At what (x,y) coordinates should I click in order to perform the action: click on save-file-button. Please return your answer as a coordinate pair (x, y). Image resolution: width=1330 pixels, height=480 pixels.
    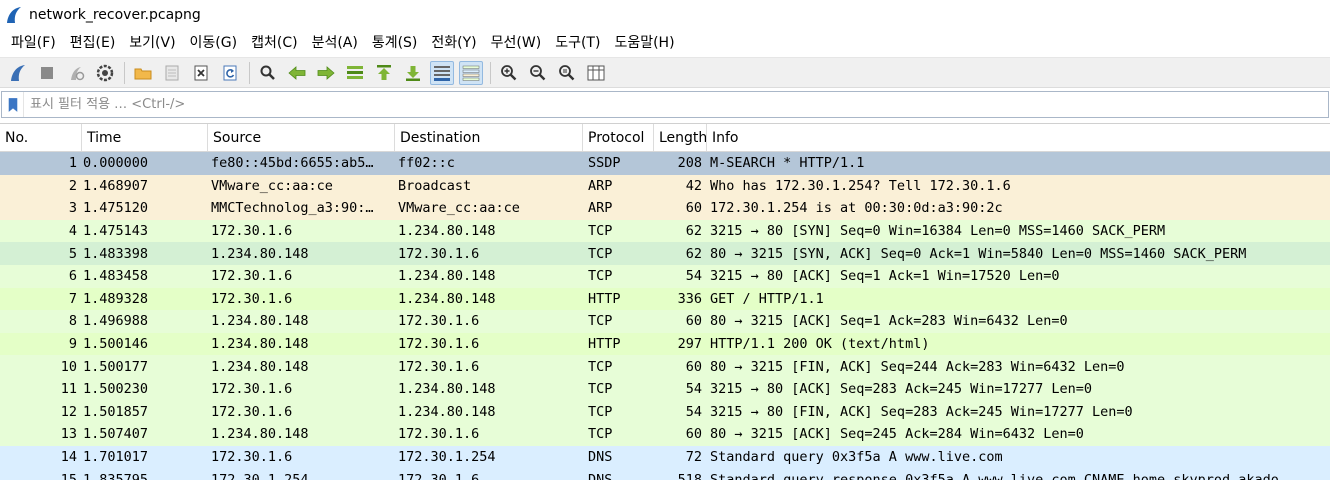
    Looking at the image, I should click on (172, 73).